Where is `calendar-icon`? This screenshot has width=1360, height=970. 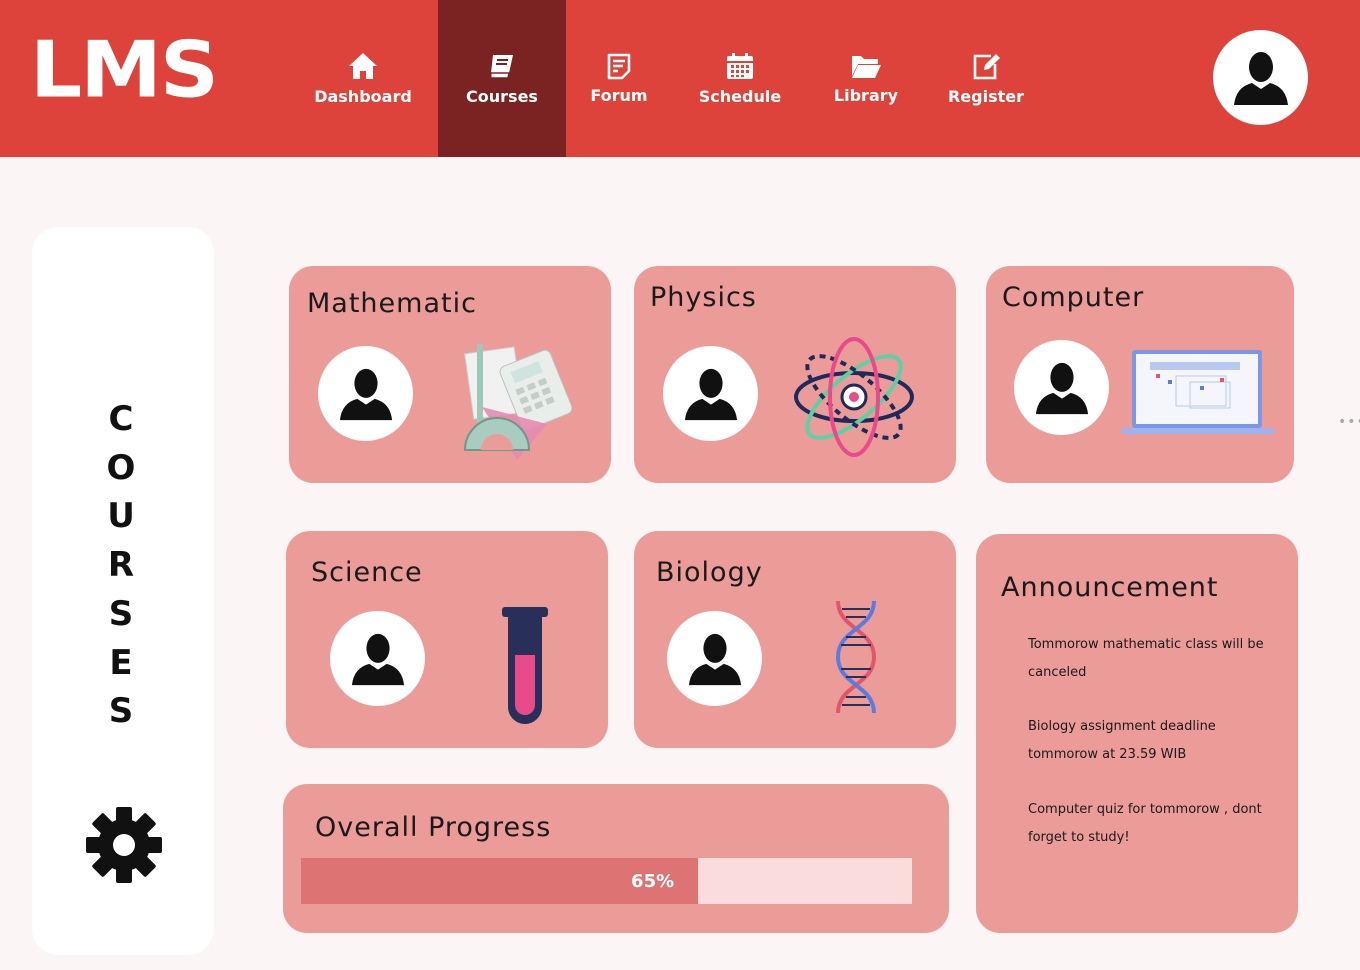
calendar-icon is located at coordinates (740, 66).